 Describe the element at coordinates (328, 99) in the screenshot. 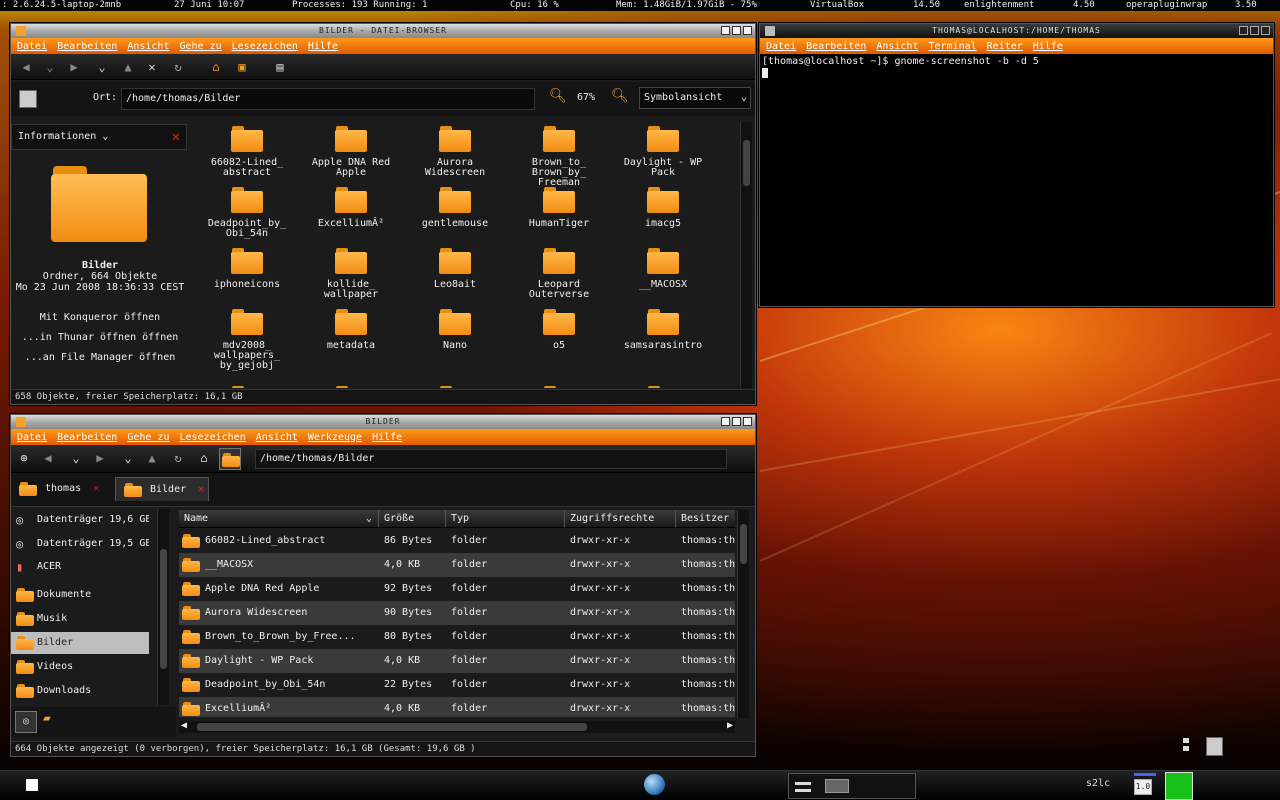

I see `location-input: /home/thomas/Bilder` at that location.